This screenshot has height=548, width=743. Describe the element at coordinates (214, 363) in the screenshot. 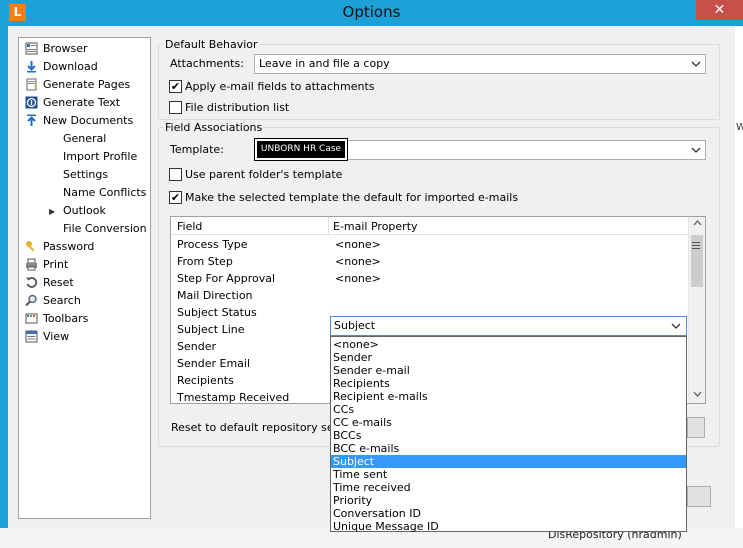

I see `field-cell: Sender Email` at that location.